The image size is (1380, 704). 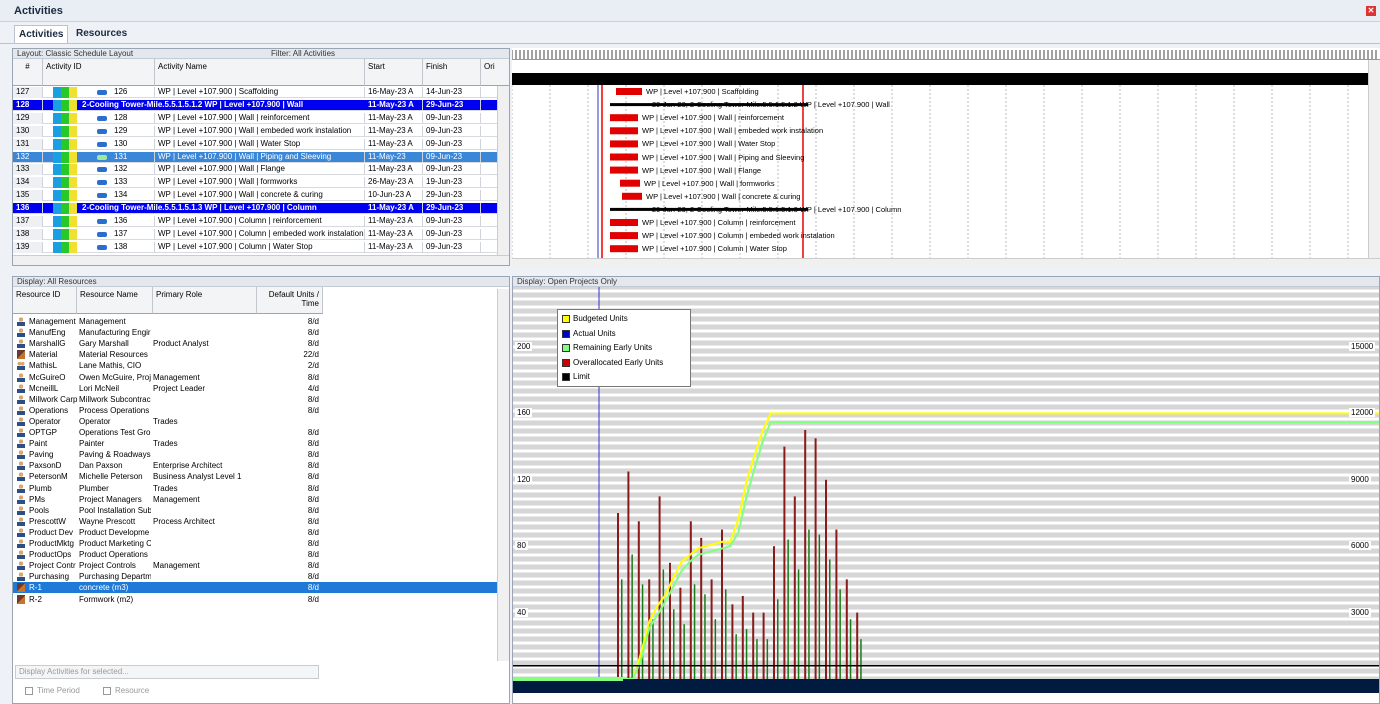 What do you see at coordinates (255, 554) in the screenshot?
I see `resource-row: ProductOps Product Operations 8/d` at bounding box center [255, 554].